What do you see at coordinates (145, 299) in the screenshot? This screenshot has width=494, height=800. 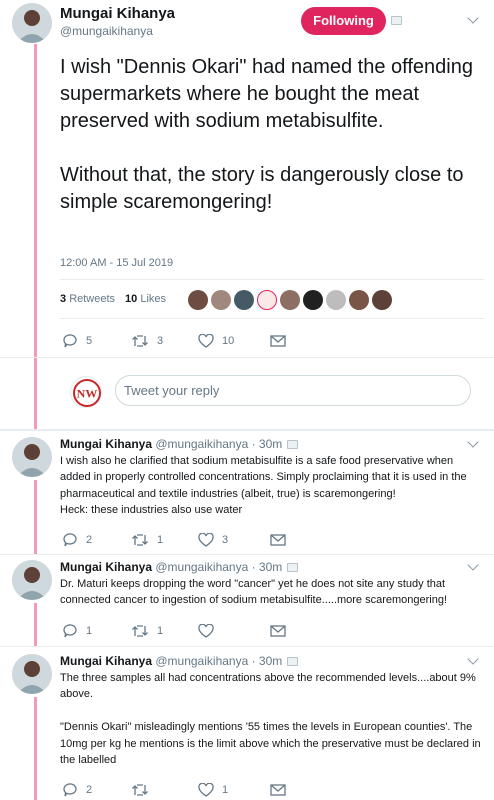 I see `likes-stat: 10 Likes` at bounding box center [145, 299].